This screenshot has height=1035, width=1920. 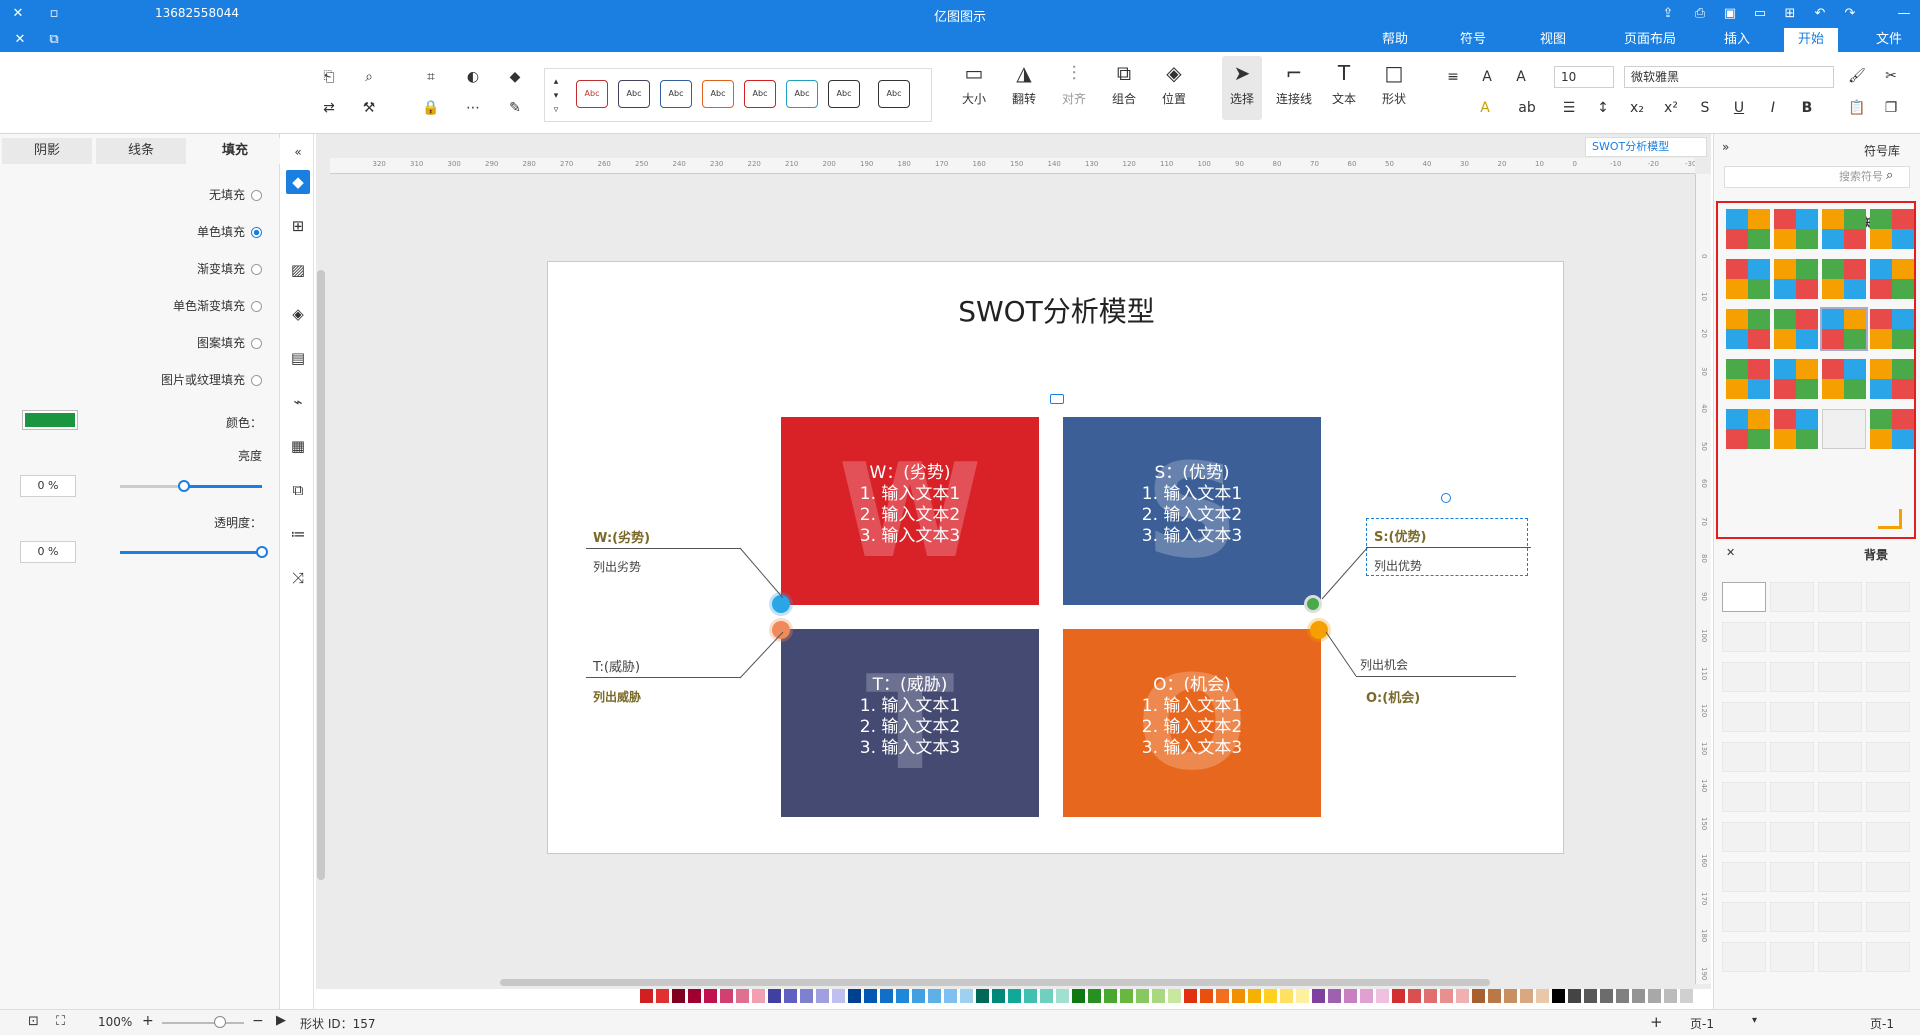 I want to click on search-icon: ⌕, so click(x=1889, y=175).